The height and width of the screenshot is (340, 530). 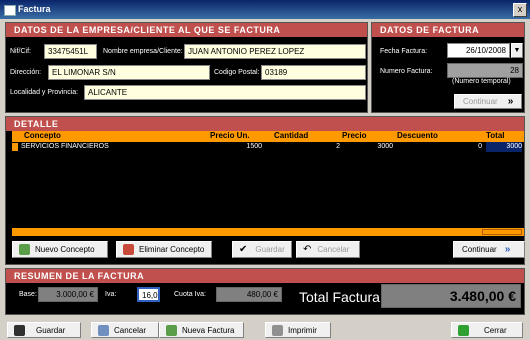 What do you see at coordinates (307, 147) in the screenshot?
I see `cell-cantidad: 2` at bounding box center [307, 147].